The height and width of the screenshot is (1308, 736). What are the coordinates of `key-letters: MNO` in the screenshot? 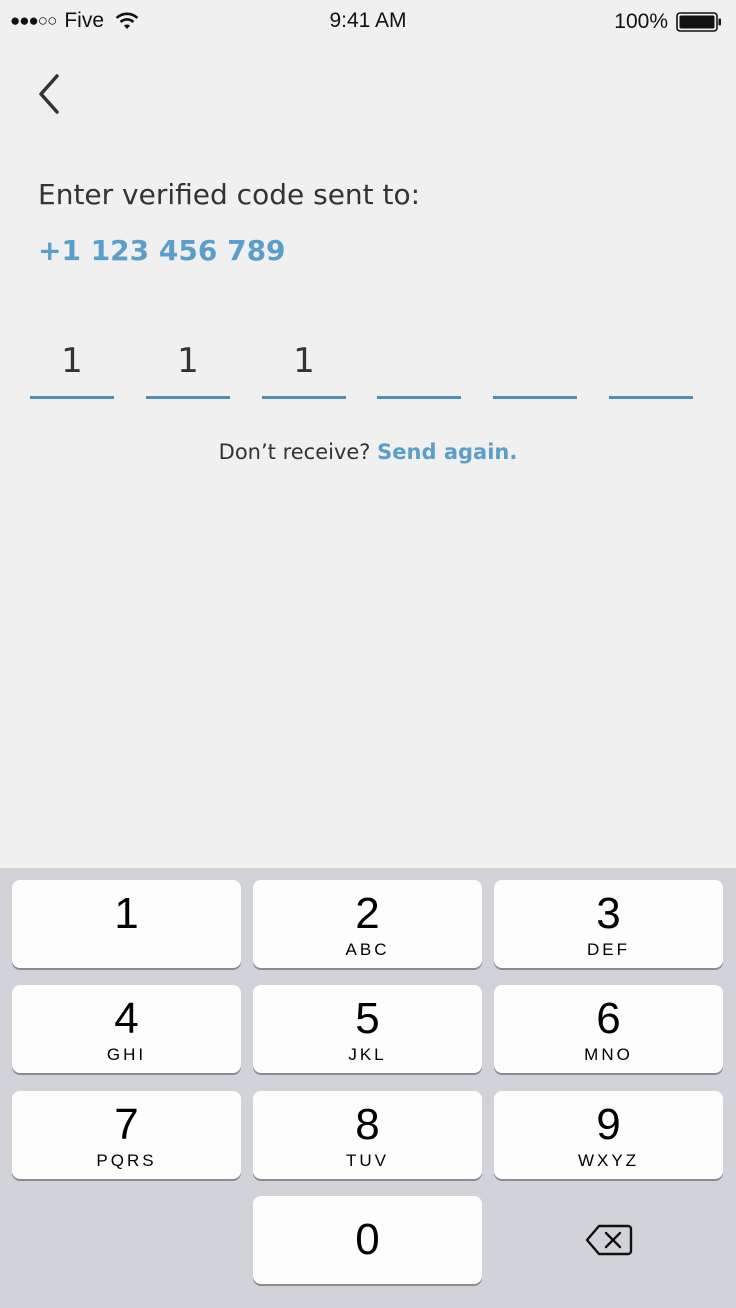 It's located at (608, 1054).